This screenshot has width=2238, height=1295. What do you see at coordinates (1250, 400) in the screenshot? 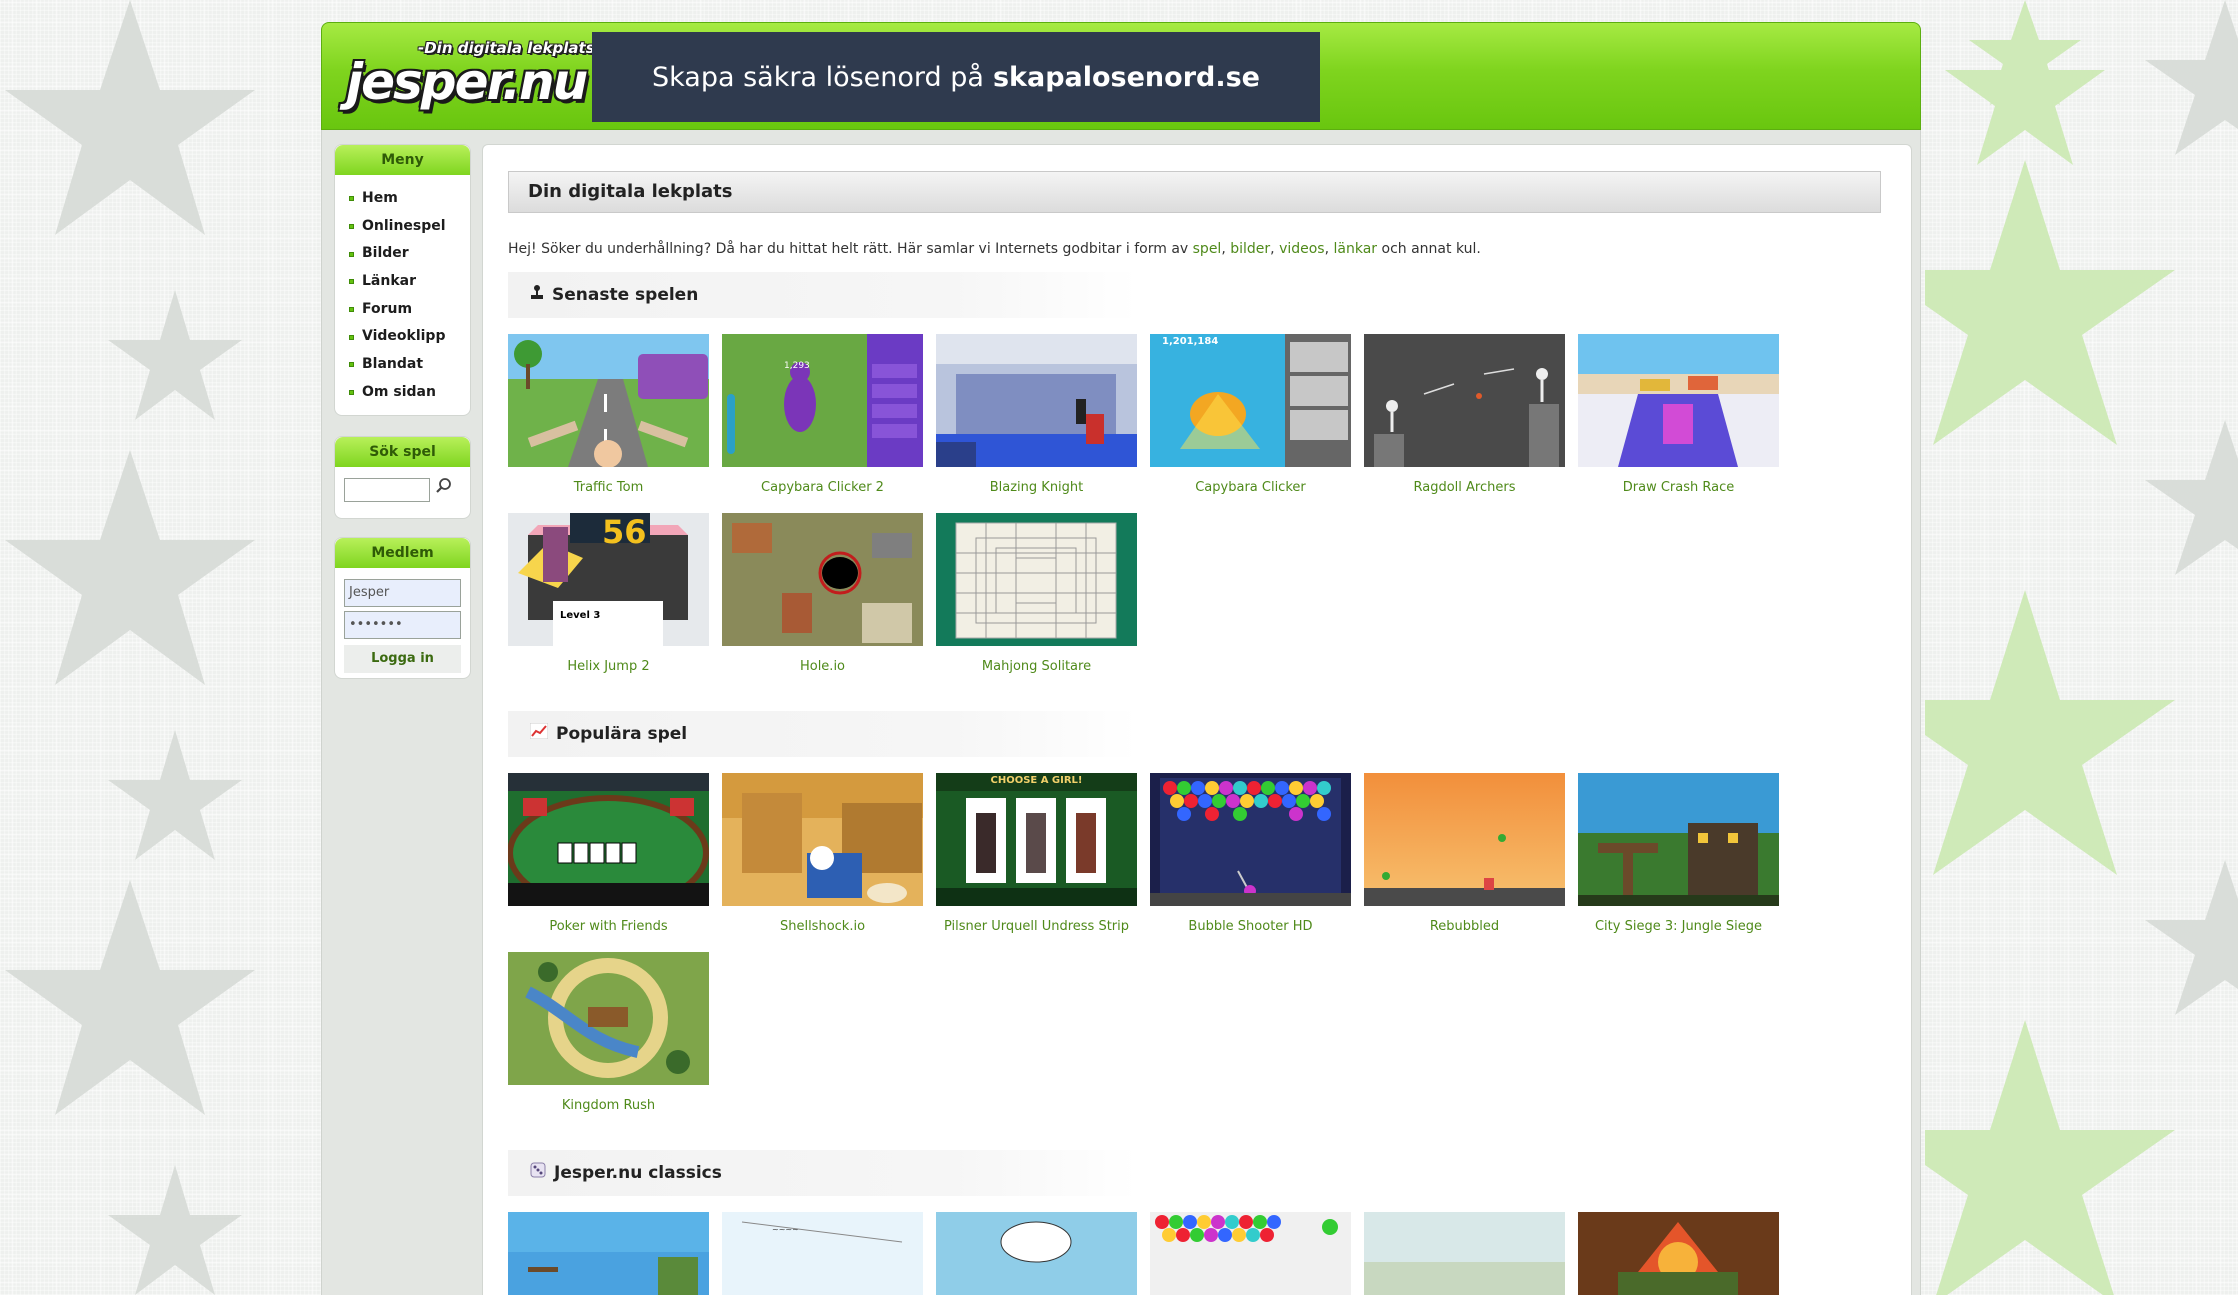
I see `game-thumbnail: 1,201,184` at bounding box center [1250, 400].